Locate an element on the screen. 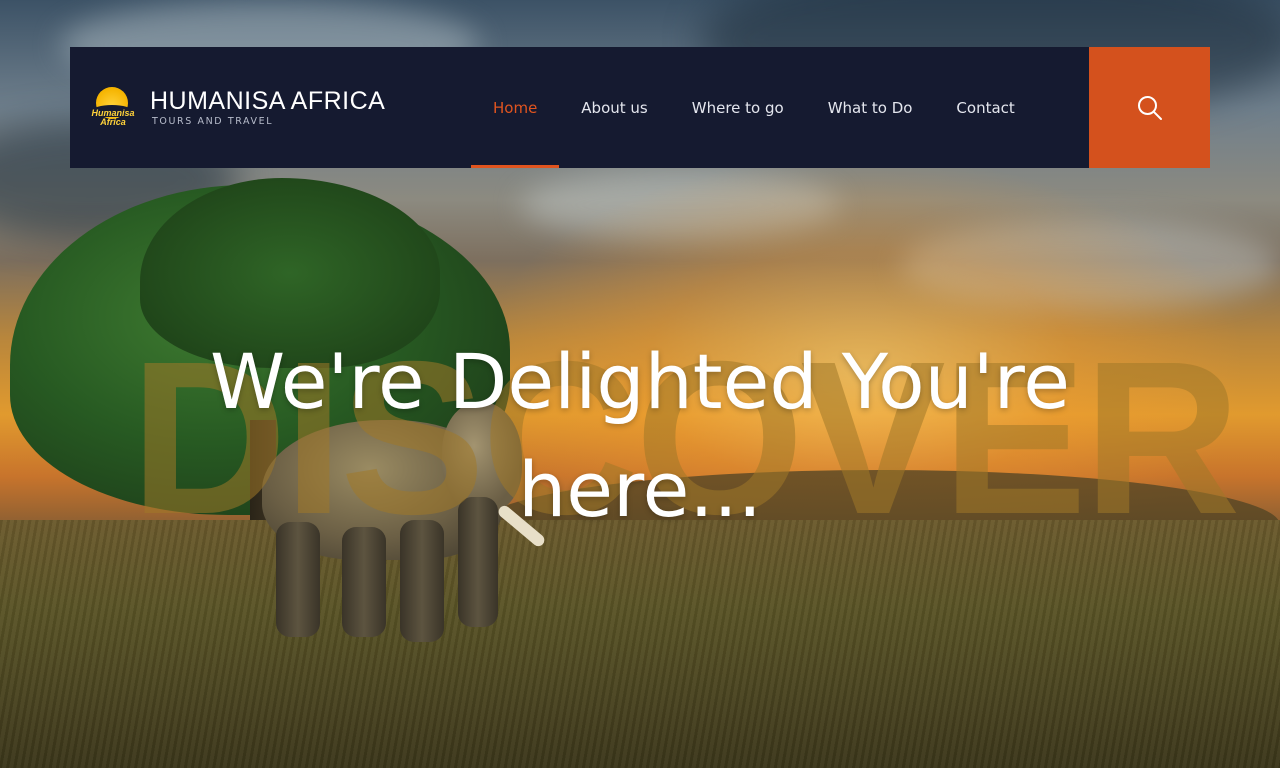  nav-item-where-to-go: Where to go is located at coordinates (738, 107).